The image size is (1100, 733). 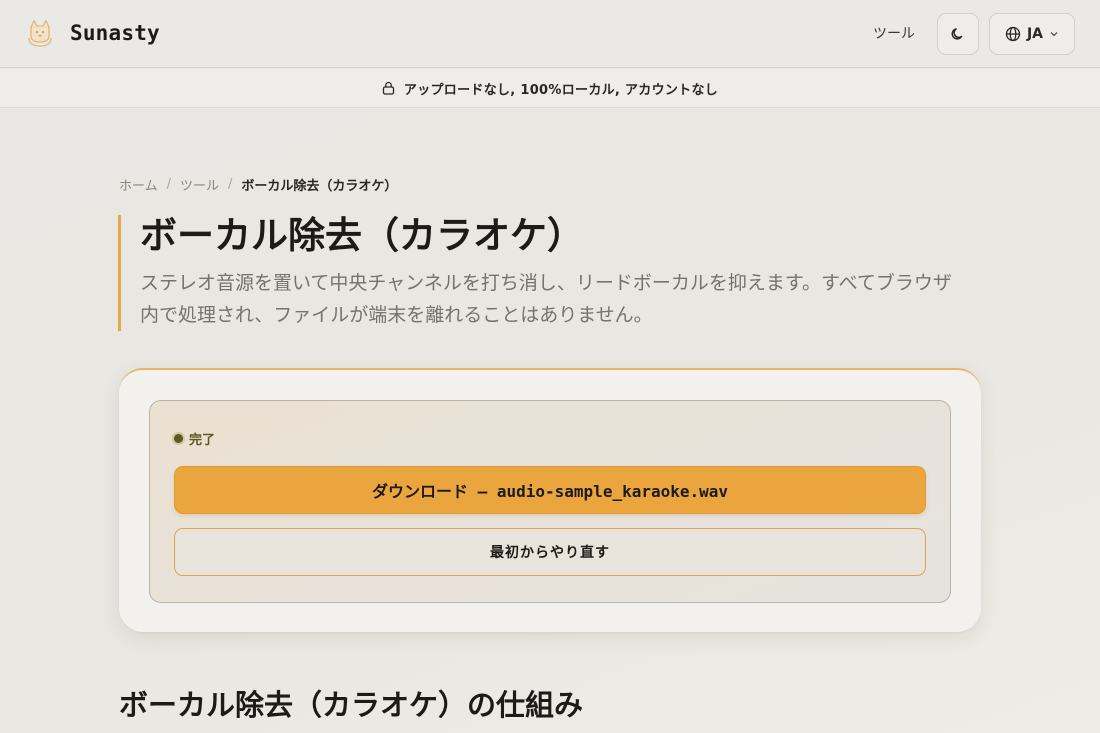 What do you see at coordinates (351, 705) in the screenshot?
I see `section-title: ボーカル除去（カラオケ）の仕組み` at bounding box center [351, 705].